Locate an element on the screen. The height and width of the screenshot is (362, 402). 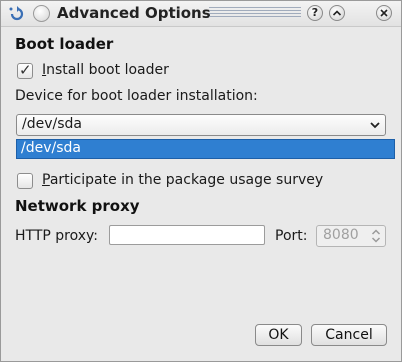
install-label-rest: nstall boot loader is located at coordinates (107, 70).